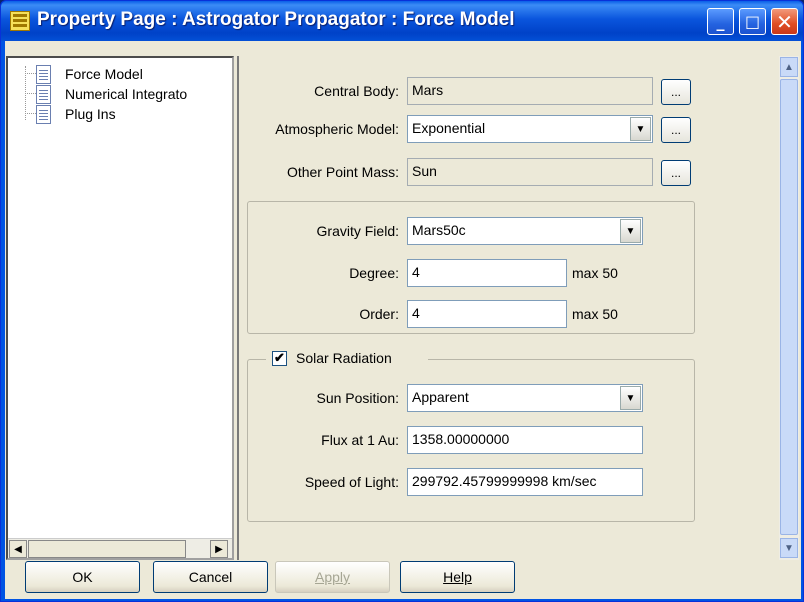  Describe the element at coordinates (344, 358) in the screenshot. I see `solar-radiation-label: Solar Radiation` at that location.